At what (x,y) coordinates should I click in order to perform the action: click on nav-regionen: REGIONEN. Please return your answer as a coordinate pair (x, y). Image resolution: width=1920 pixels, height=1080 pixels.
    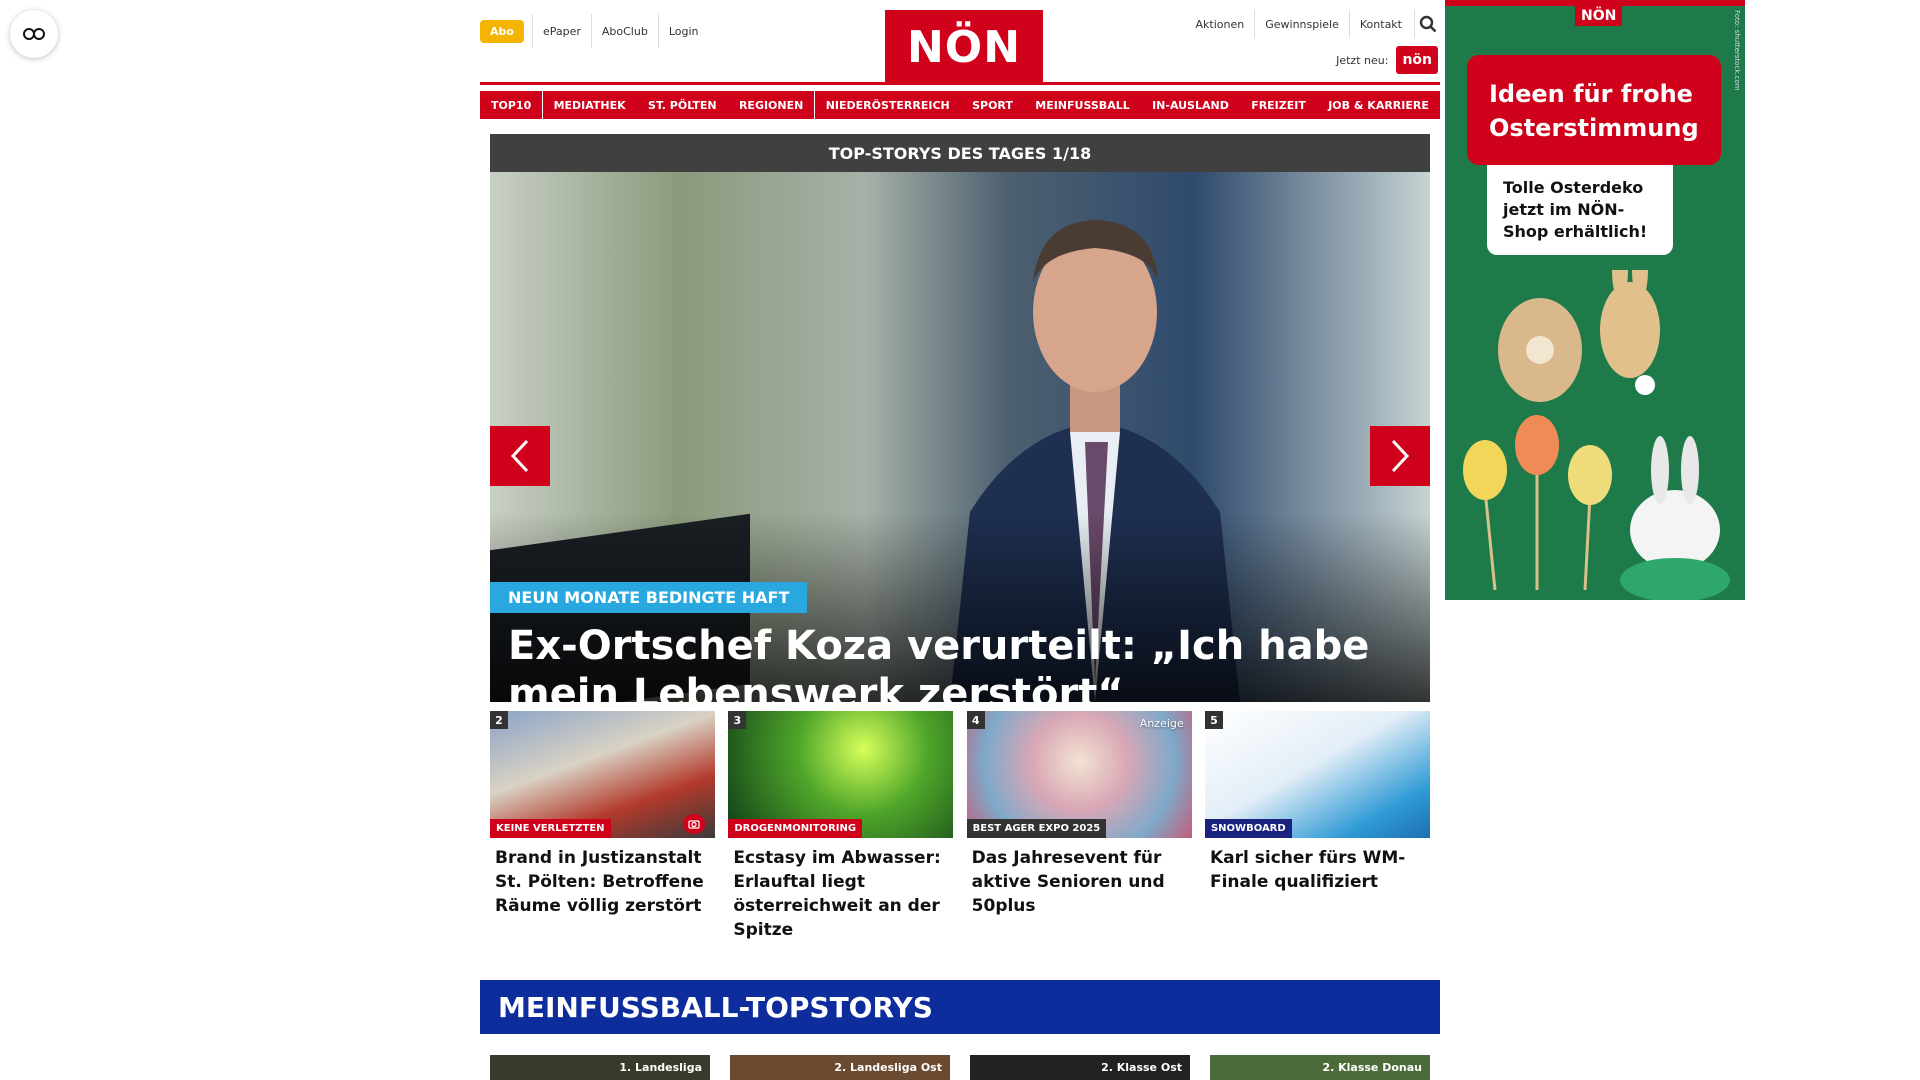
    Looking at the image, I should click on (771, 105).